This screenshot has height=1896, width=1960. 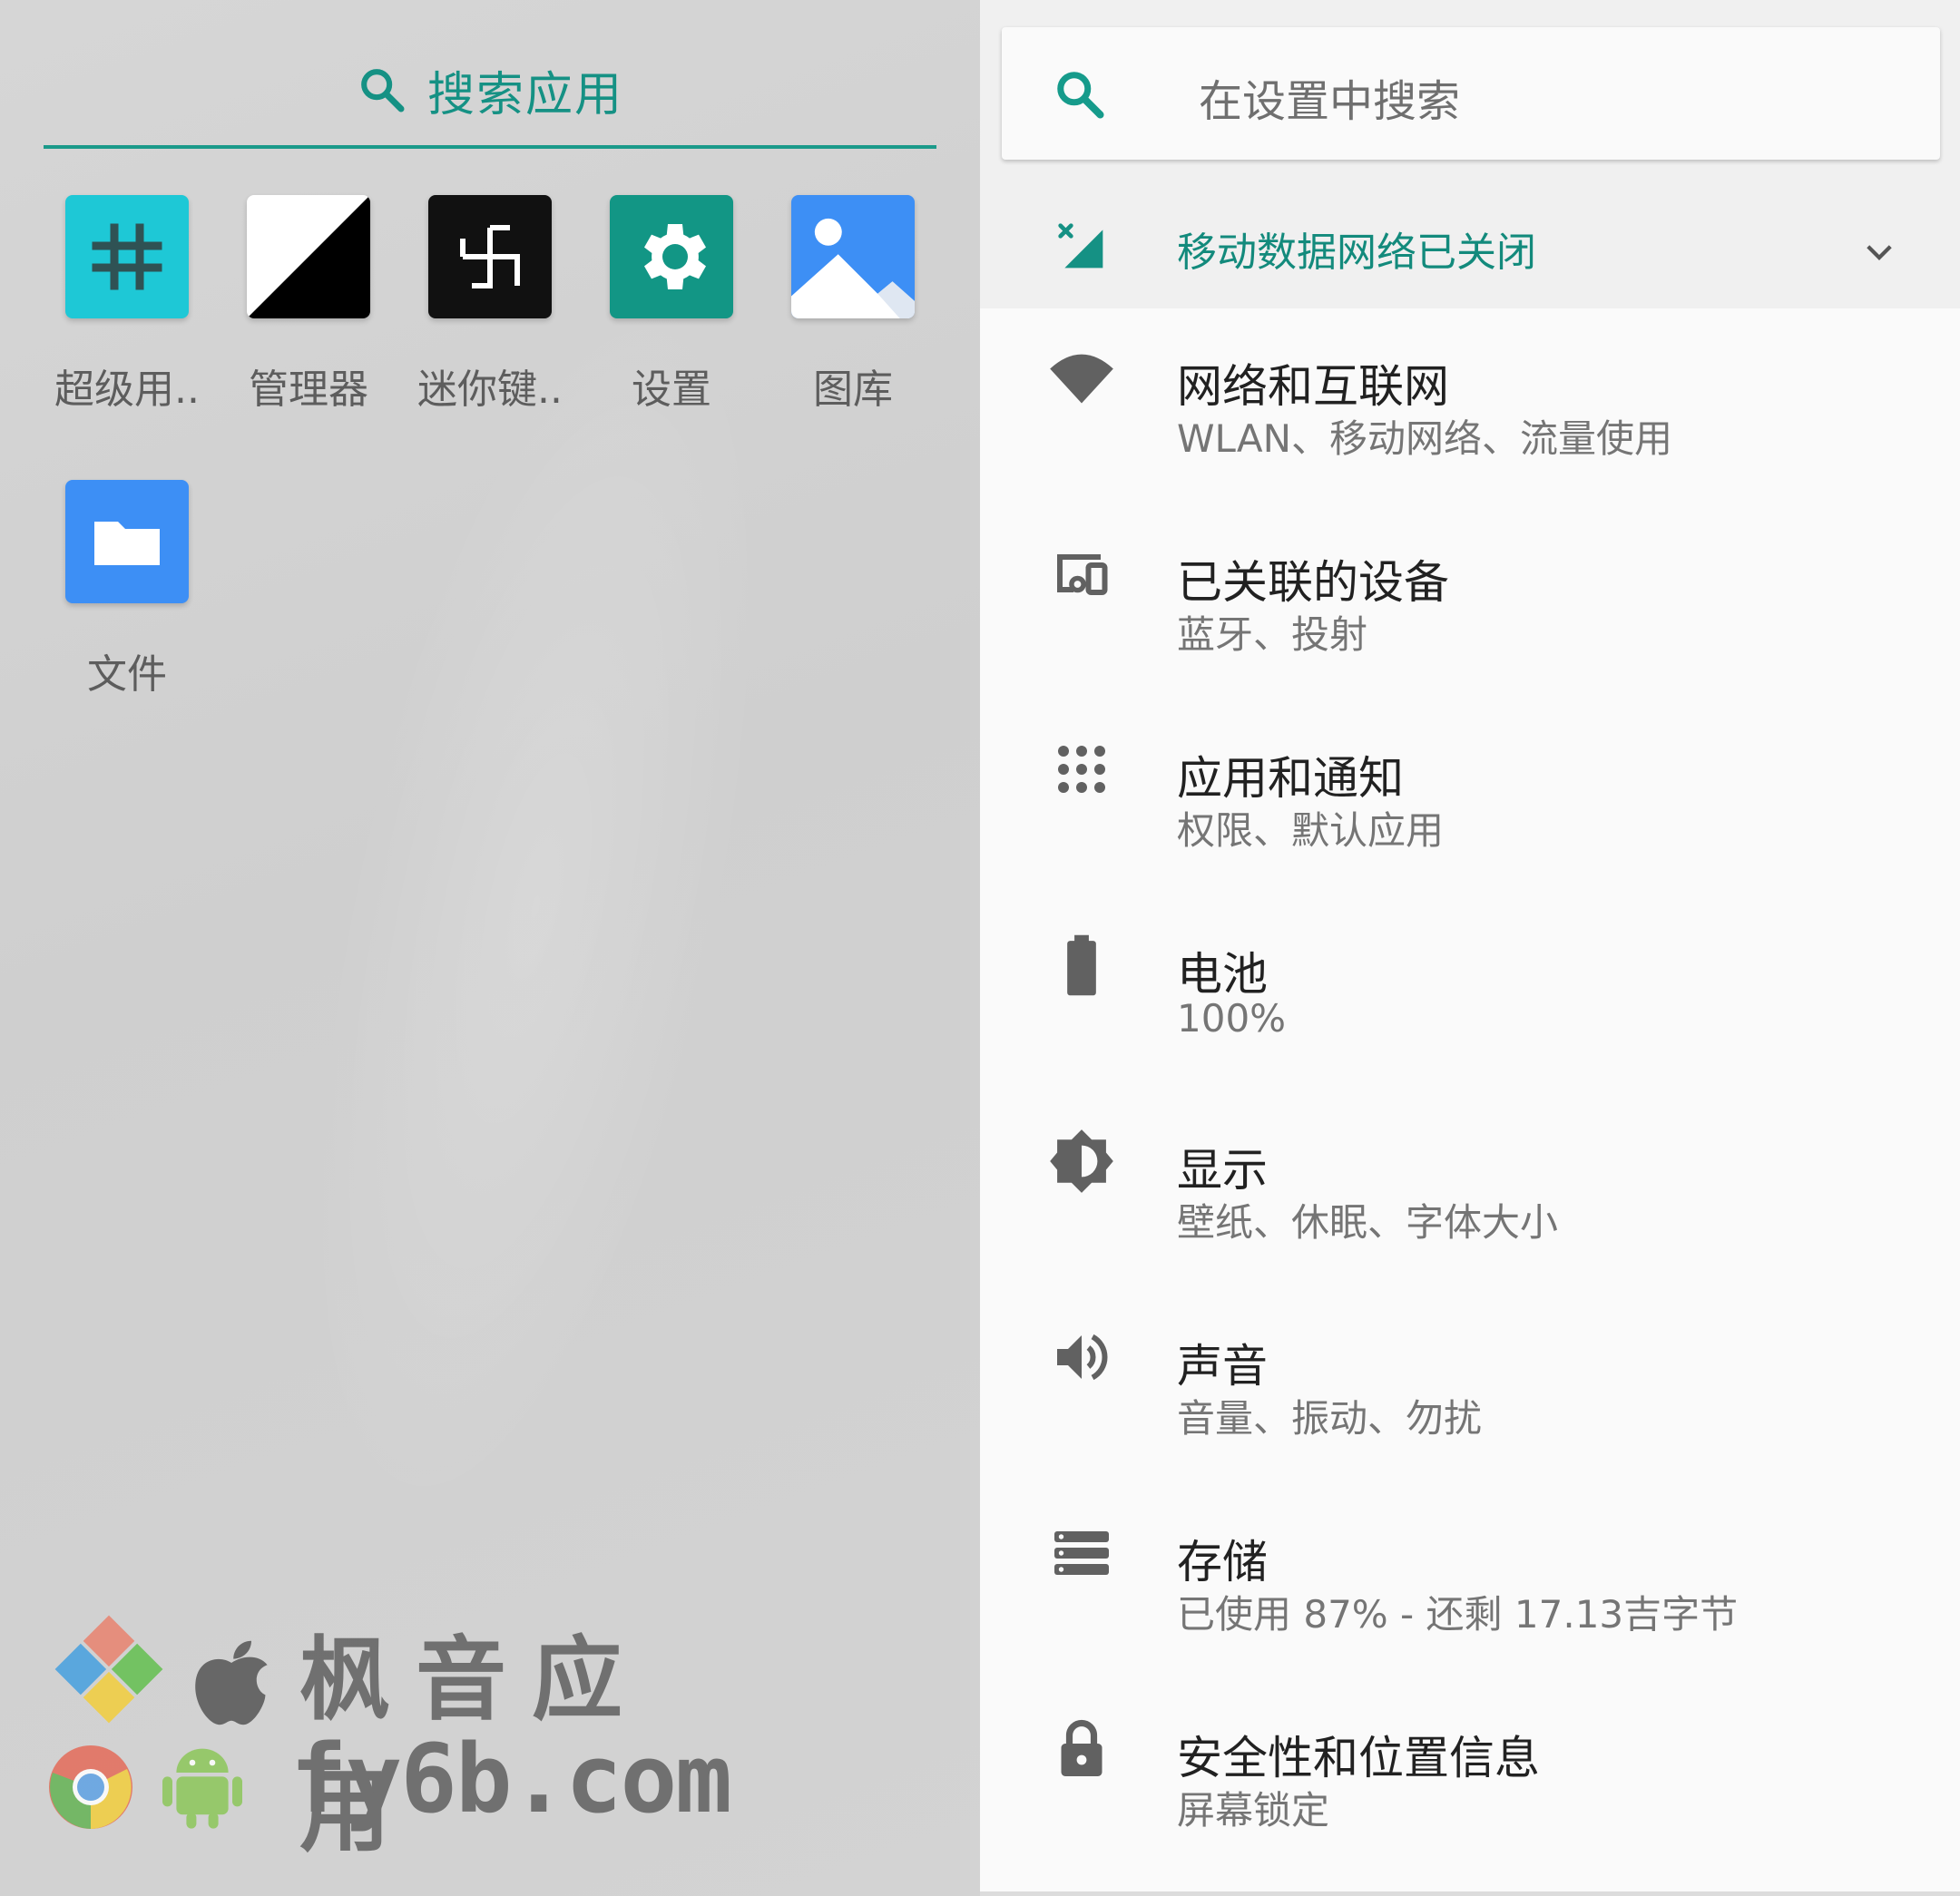 I want to click on app-super-user: 超级用.., so click(x=127, y=305).